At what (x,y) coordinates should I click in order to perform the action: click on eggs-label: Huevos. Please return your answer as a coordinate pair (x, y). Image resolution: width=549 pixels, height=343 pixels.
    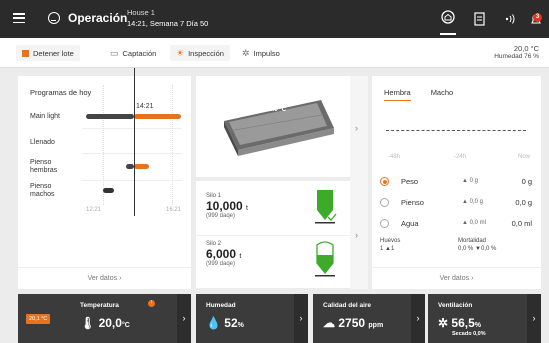
    Looking at the image, I should click on (390, 241).